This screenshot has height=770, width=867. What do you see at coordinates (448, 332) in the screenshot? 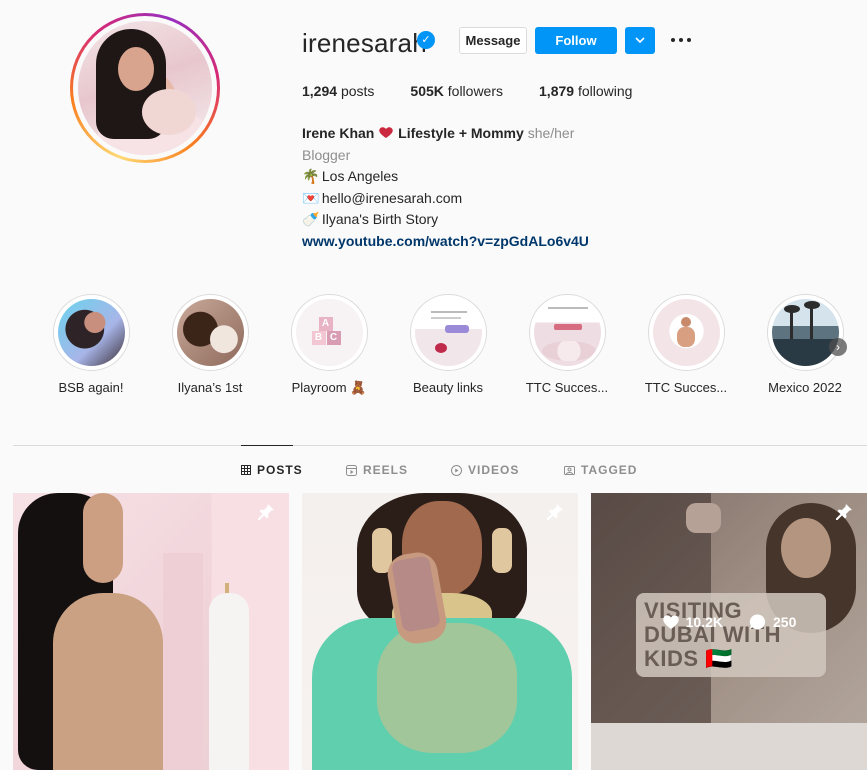
I see `highlight-beauty-icon` at bounding box center [448, 332].